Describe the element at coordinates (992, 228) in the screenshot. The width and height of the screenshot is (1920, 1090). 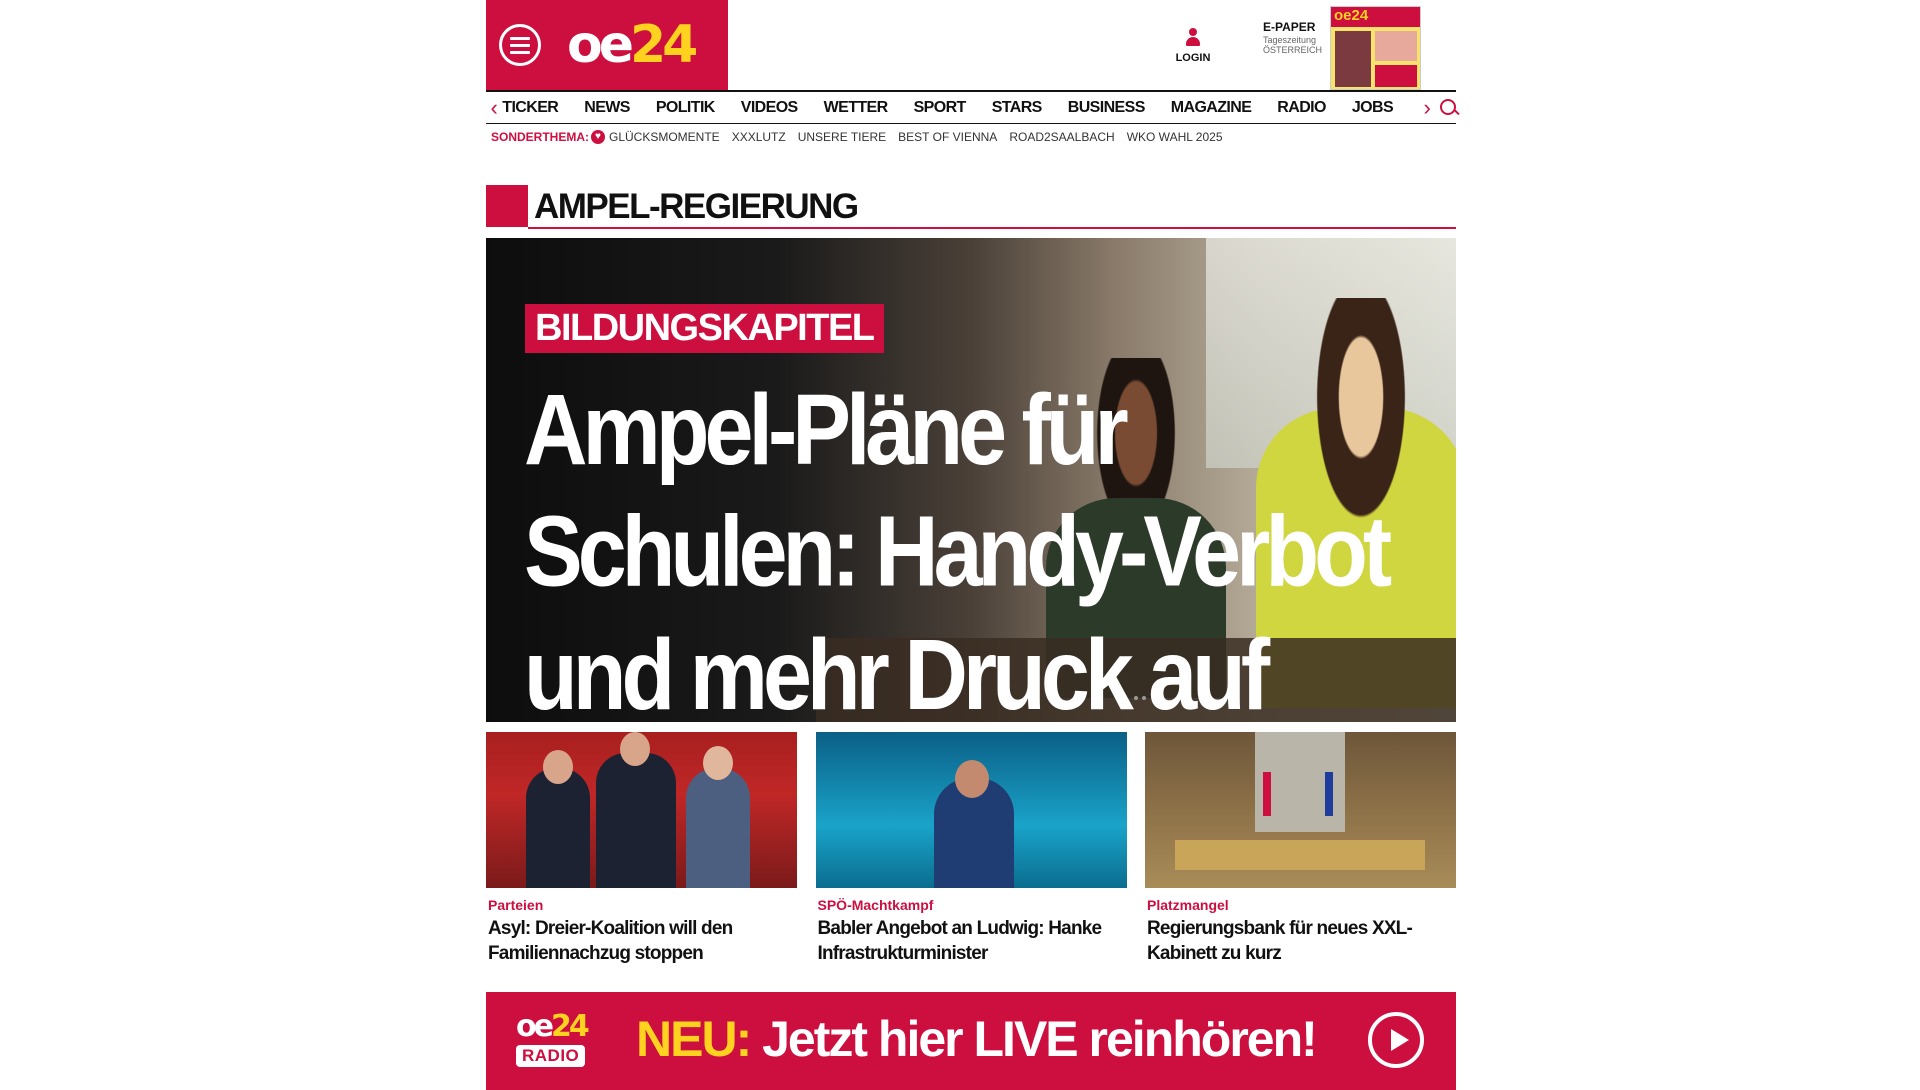
I see `section-divider` at that location.